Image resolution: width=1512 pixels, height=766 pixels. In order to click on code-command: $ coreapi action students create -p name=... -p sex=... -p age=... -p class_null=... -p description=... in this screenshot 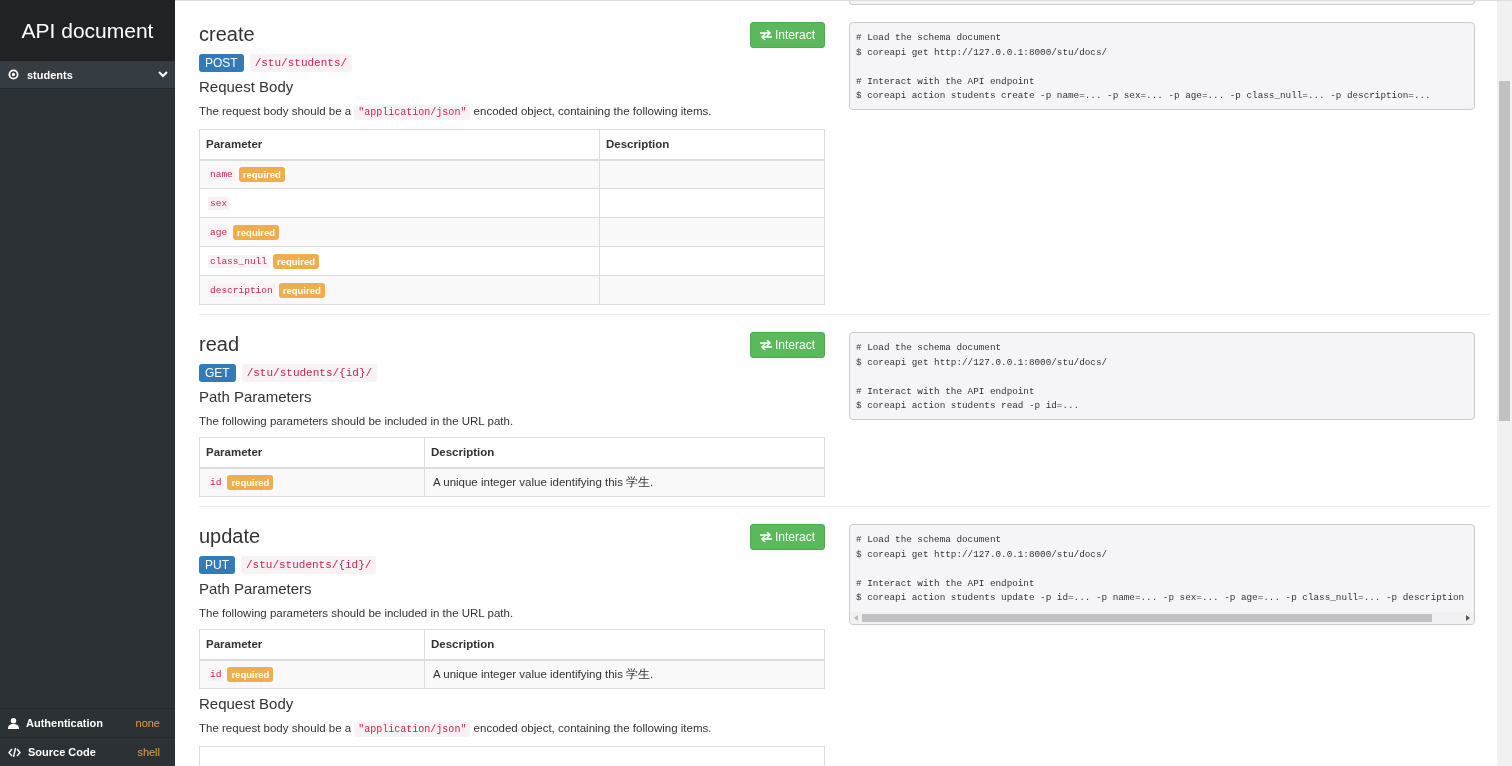, I will do `click(1143, 96)`.